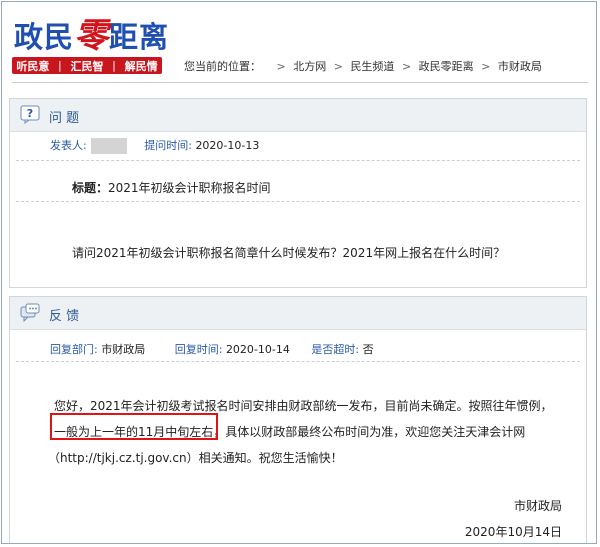 This screenshot has width=600, height=547. I want to click on poster-label: 发表人:, so click(68, 145).